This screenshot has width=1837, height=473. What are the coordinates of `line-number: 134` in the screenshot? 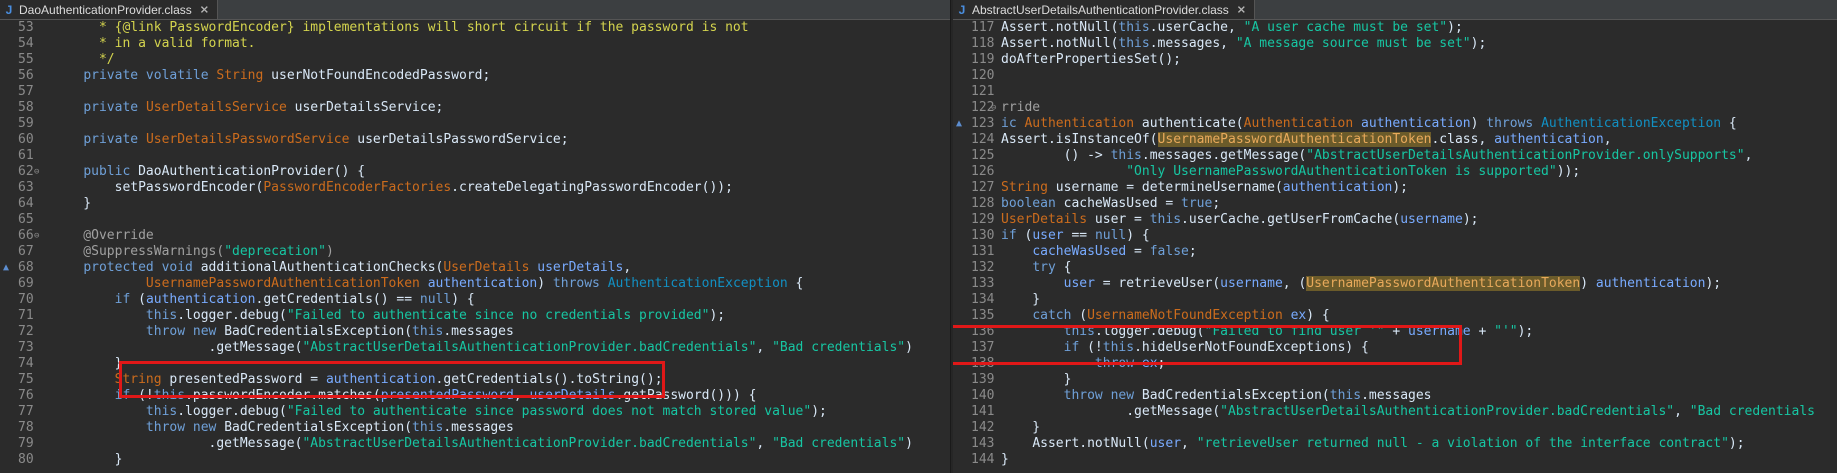 It's located at (975, 300).